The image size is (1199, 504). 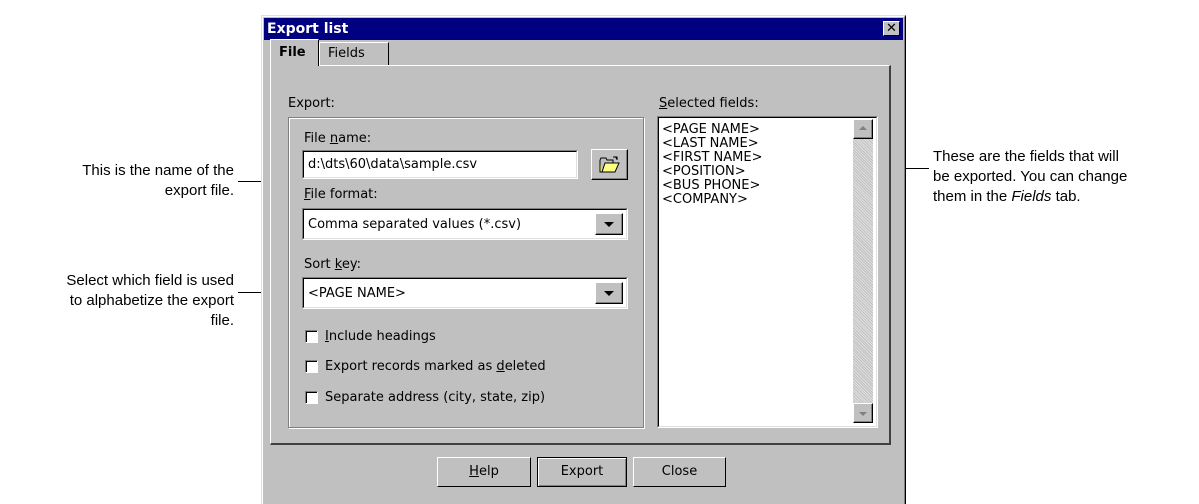 What do you see at coordinates (709, 103) in the screenshot?
I see `selected-fields-label: Selected fields:` at bounding box center [709, 103].